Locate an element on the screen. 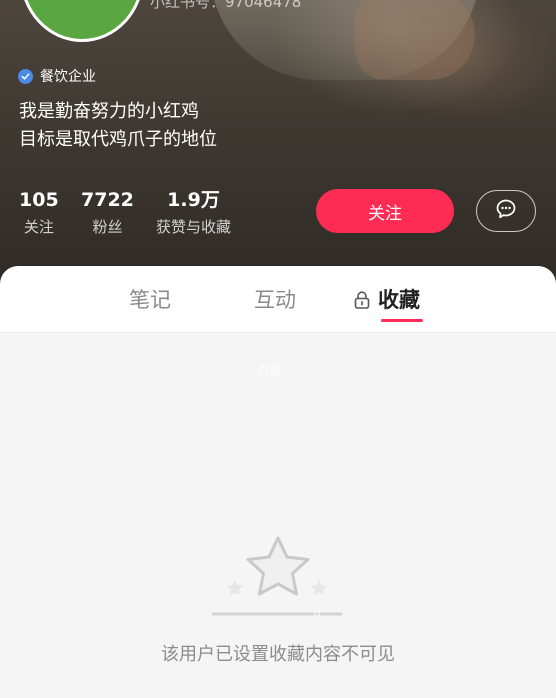 The width and height of the screenshot is (556, 698). stat-following-label: 关注 is located at coordinates (38, 227).